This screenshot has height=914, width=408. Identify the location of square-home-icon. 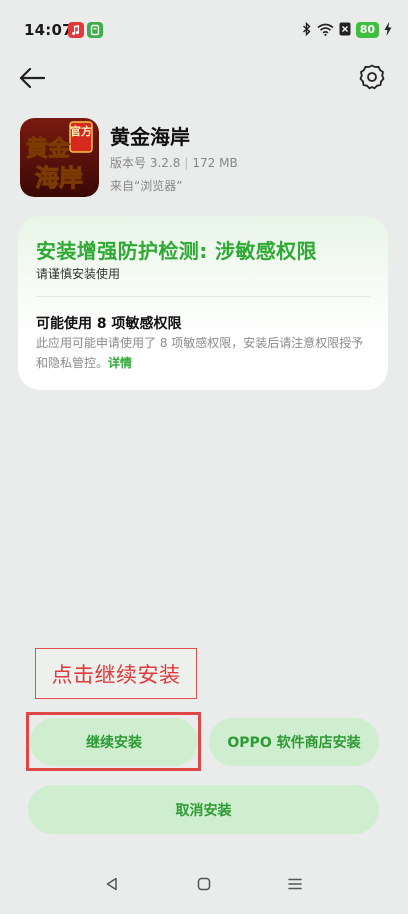
(204, 886).